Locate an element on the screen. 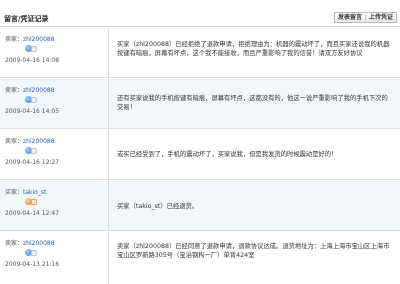  header-button-group: 发表留言 上传凭证 is located at coordinates (365, 17).